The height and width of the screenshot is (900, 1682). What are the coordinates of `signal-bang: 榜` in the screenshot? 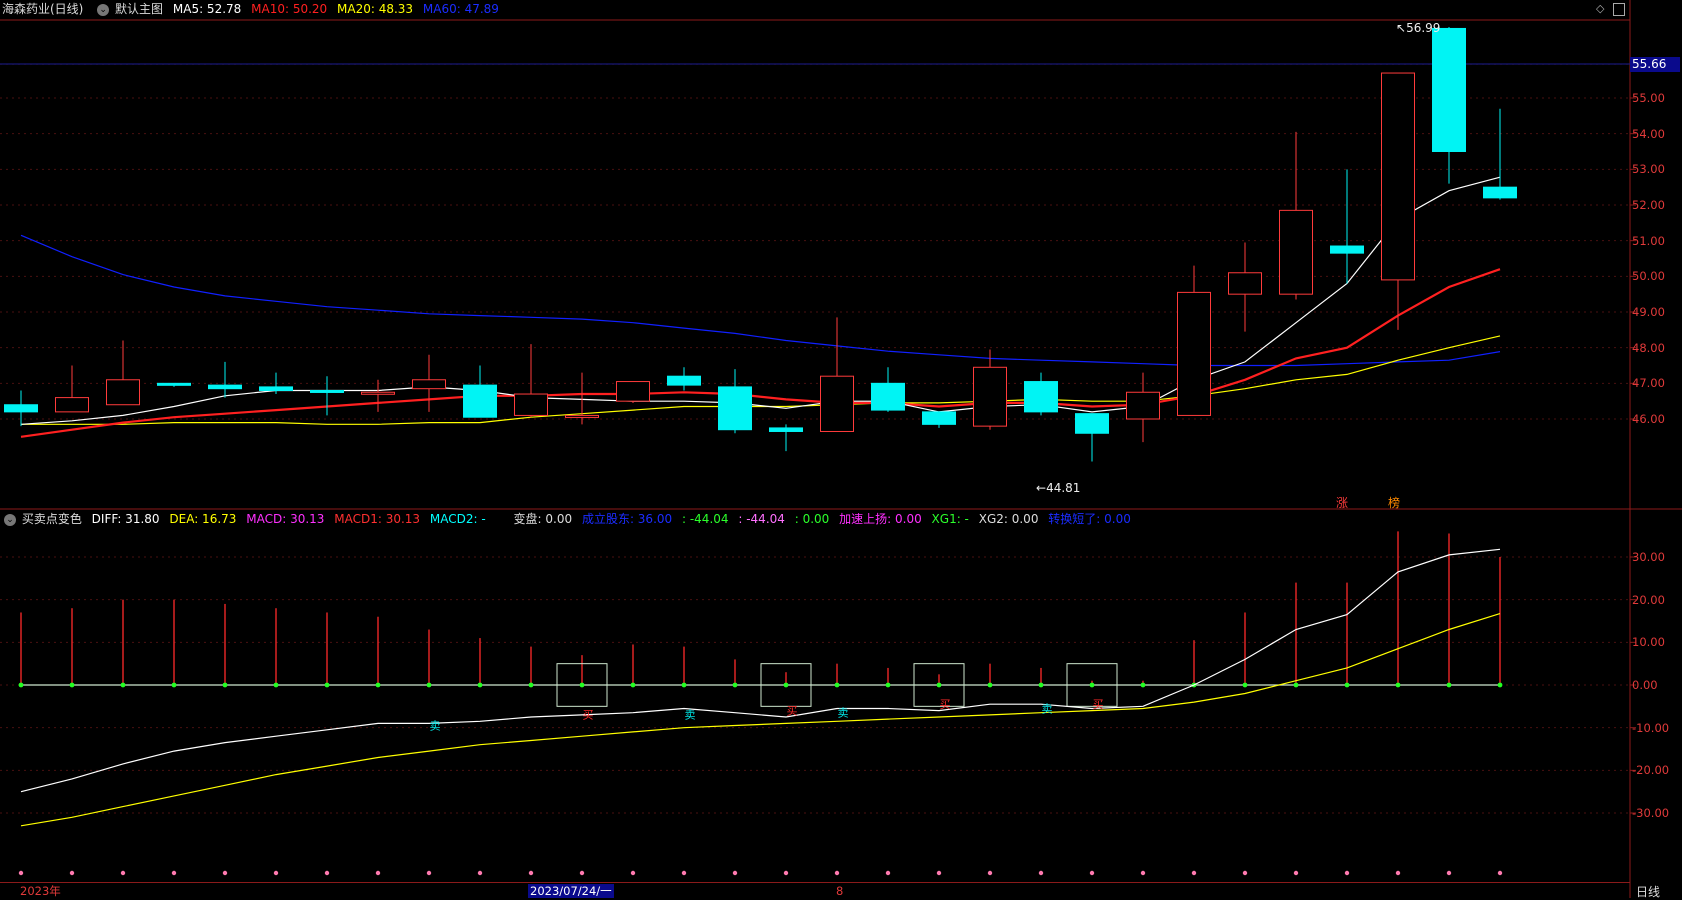 It's located at (1394, 503).